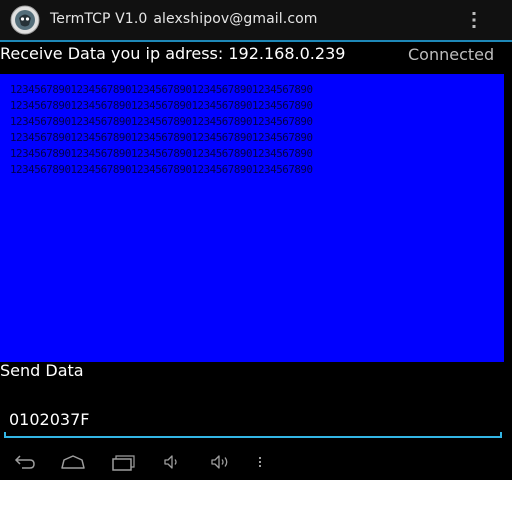 This screenshot has height=512, width=512. Describe the element at coordinates (261, 462) in the screenshot. I see `menu-icon` at that location.